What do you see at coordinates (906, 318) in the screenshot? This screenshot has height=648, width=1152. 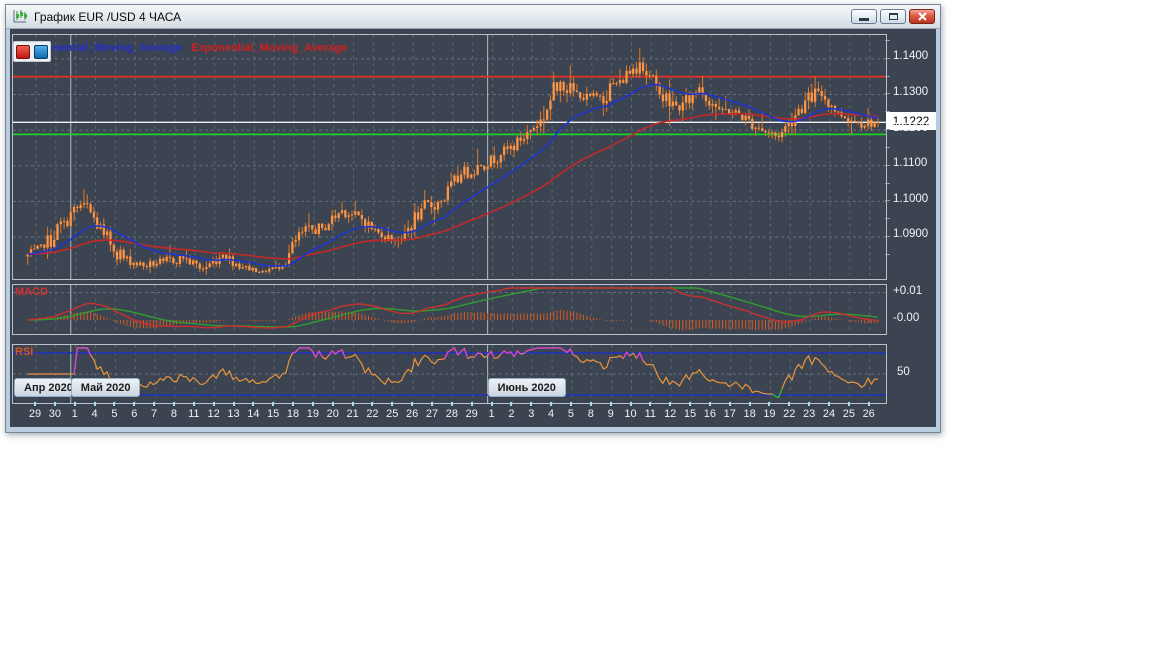 I see `macd-axis-label: -0.00` at bounding box center [906, 318].